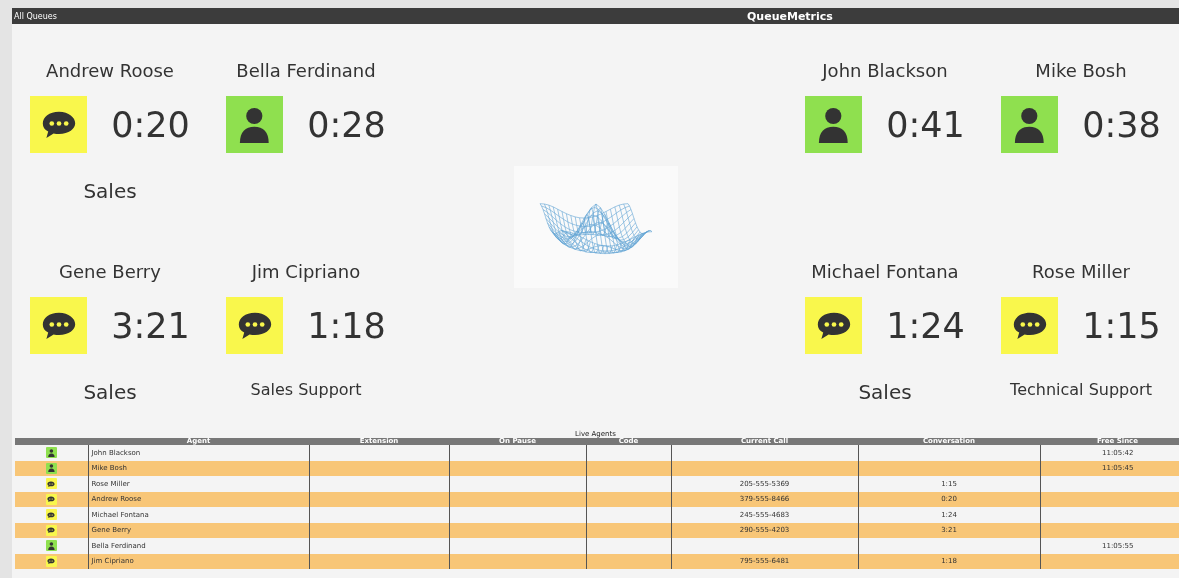 The height and width of the screenshot is (578, 1179). Describe the element at coordinates (150, 124) in the screenshot. I see `call-timer: 0:20` at that location.